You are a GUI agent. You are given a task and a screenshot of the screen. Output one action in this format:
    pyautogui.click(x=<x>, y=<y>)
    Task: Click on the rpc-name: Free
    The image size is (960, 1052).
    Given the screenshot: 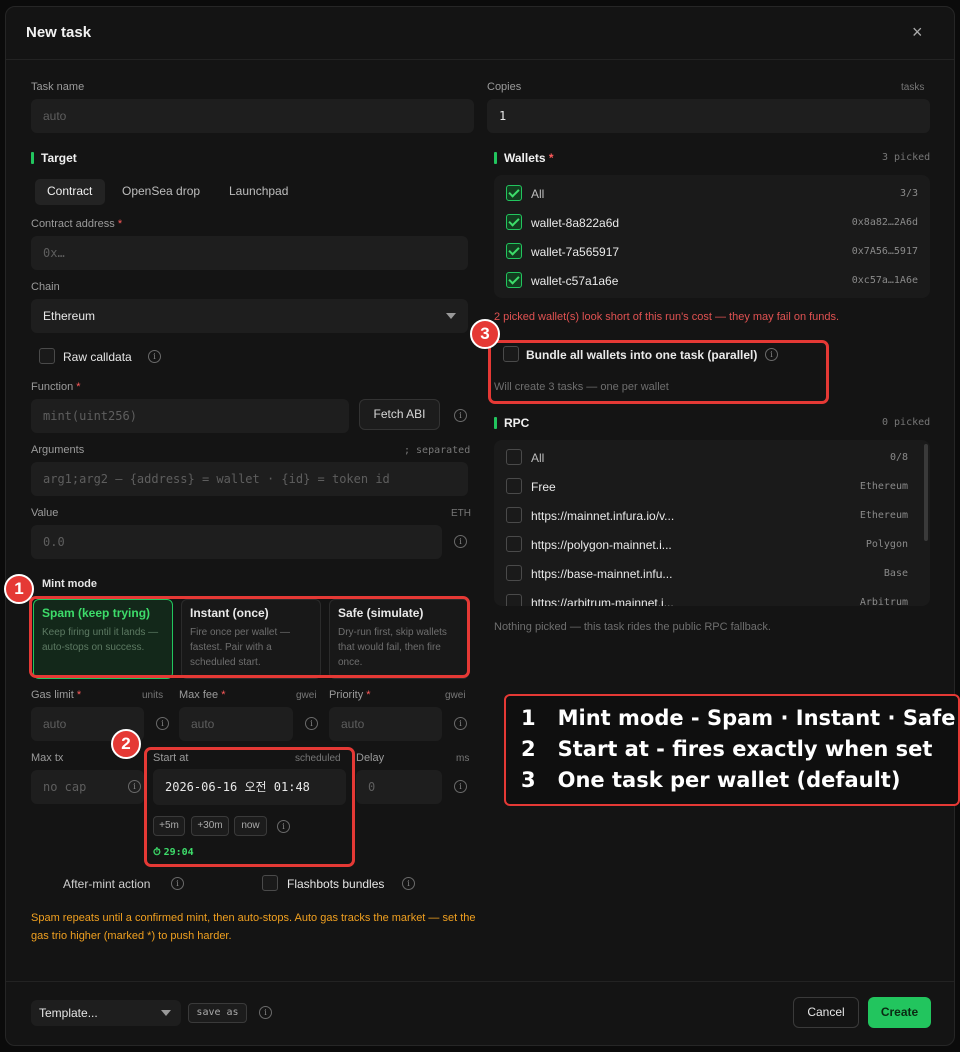 What is the action you would take?
    pyautogui.click(x=543, y=487)
    